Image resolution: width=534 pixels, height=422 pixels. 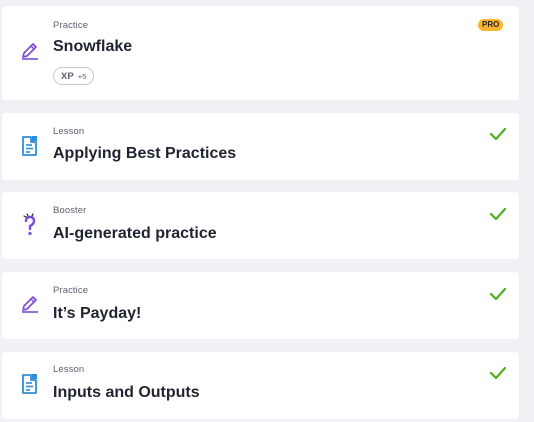 What do you see at coordinates (30, 225) in the screenshot?
I see `question-sparkle-icon` at bounding box center [30, 225].